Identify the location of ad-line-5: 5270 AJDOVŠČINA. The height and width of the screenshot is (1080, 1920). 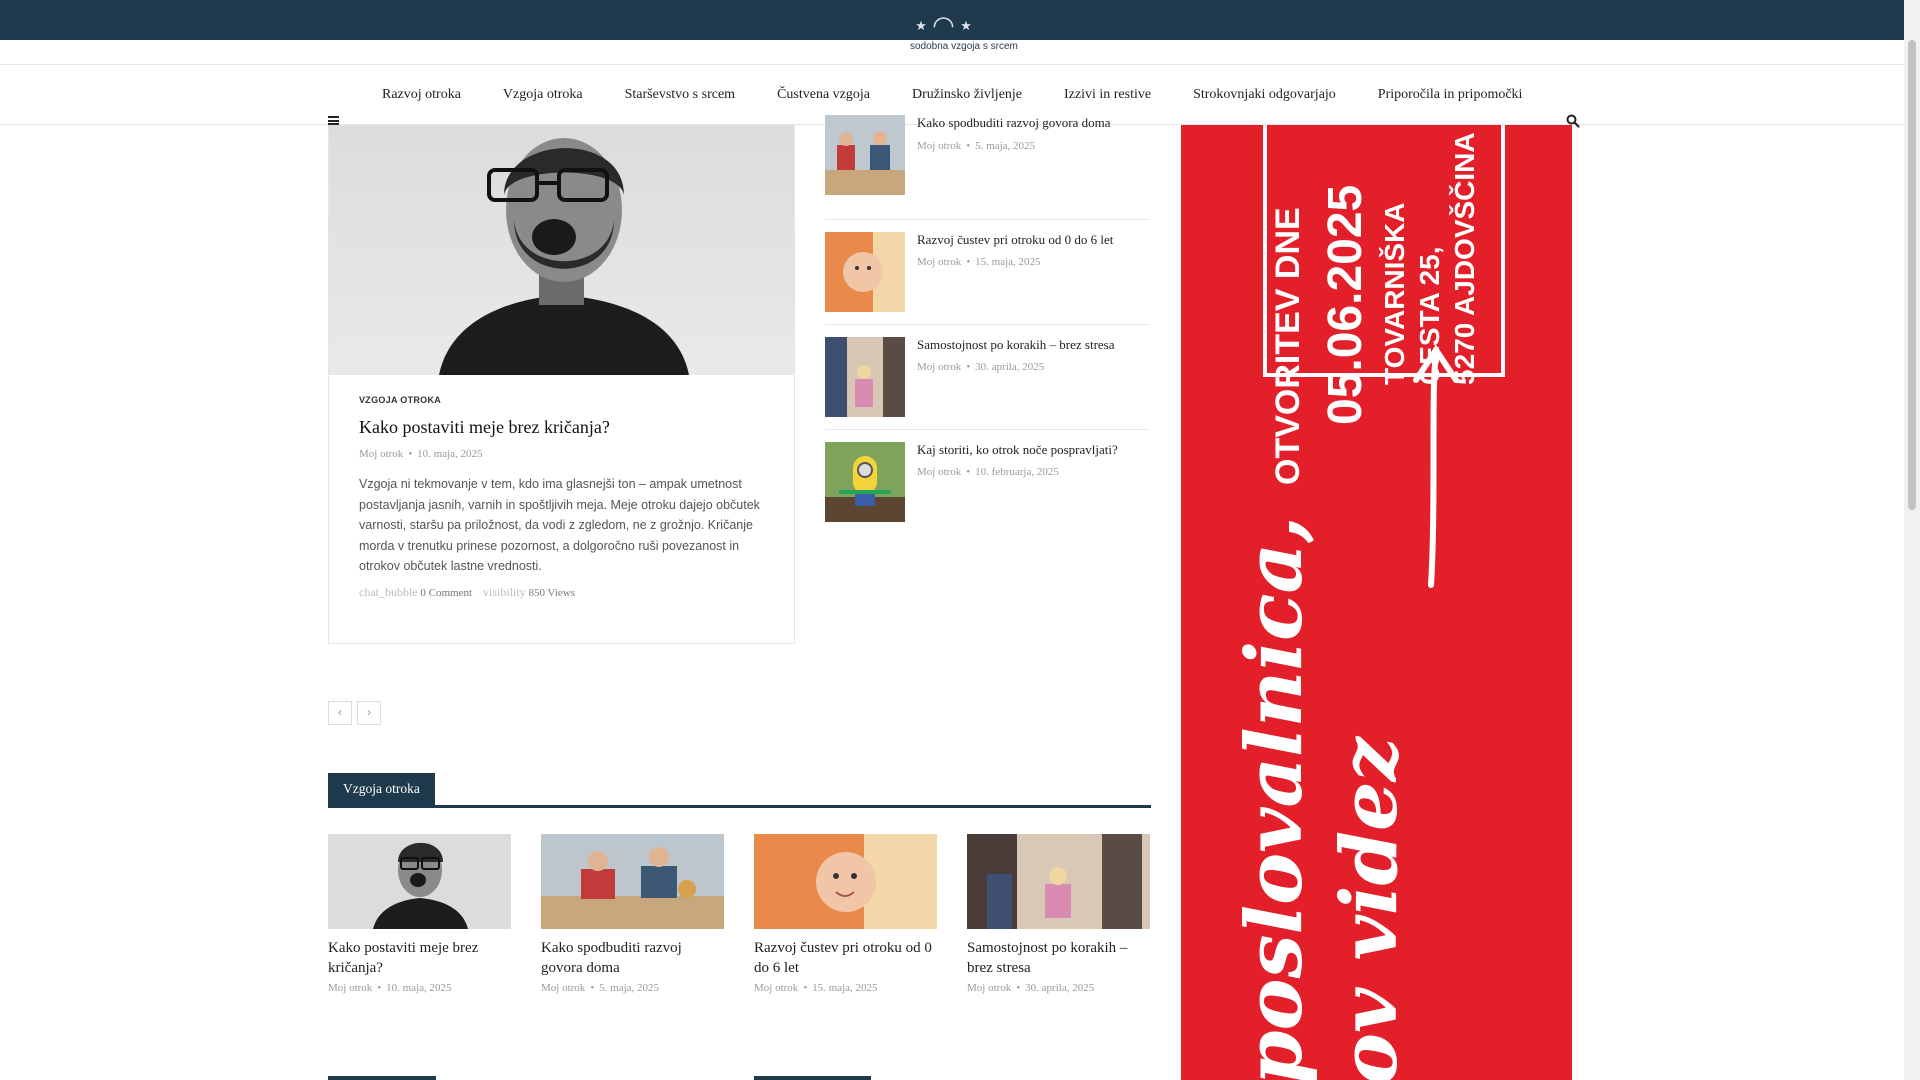
(1464, 258).